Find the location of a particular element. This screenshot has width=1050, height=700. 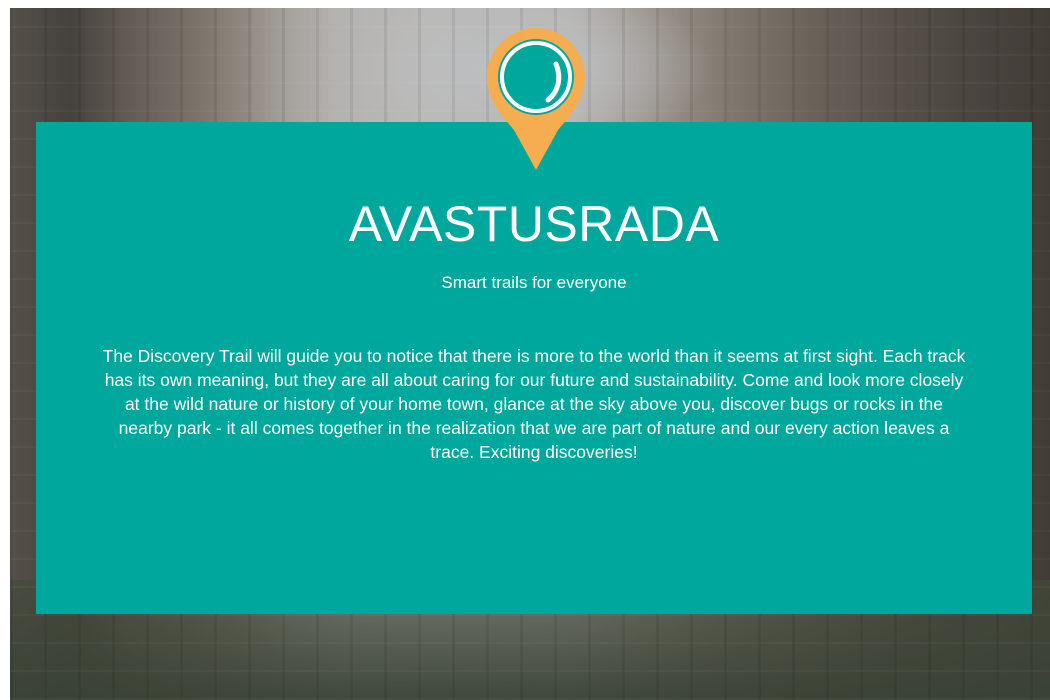

map-pin-icon is located at coordinates (536, 99).